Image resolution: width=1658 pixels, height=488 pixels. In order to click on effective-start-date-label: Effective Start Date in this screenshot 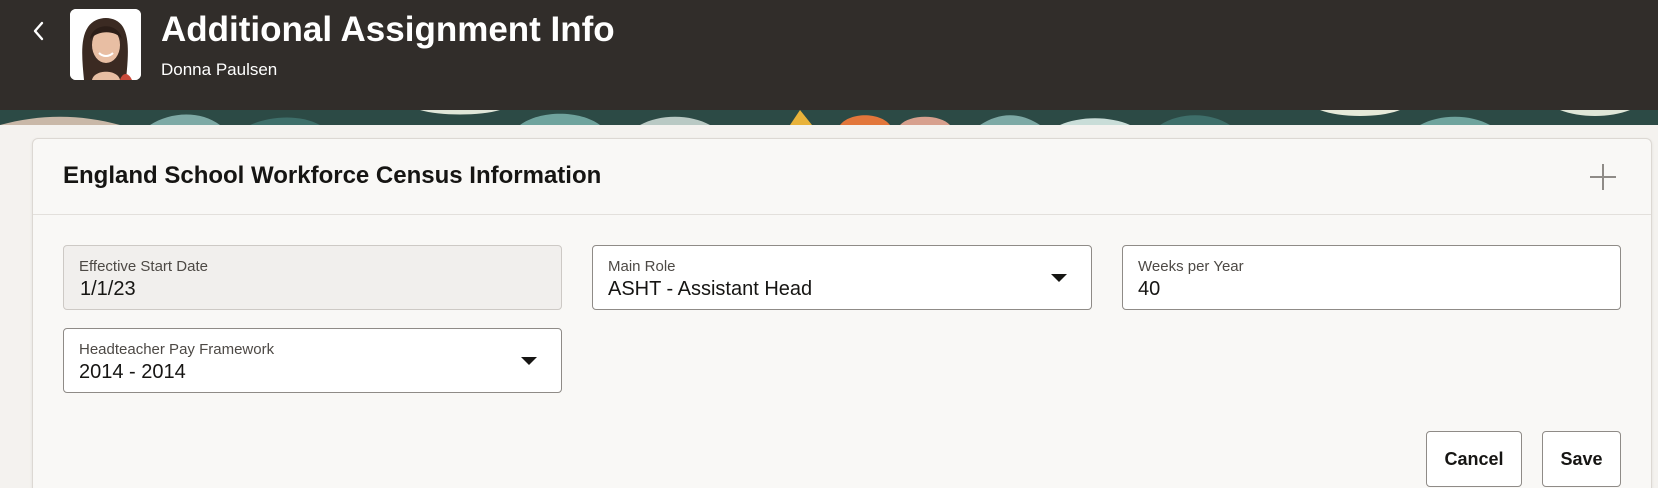, I will do `click(143, 266)`.